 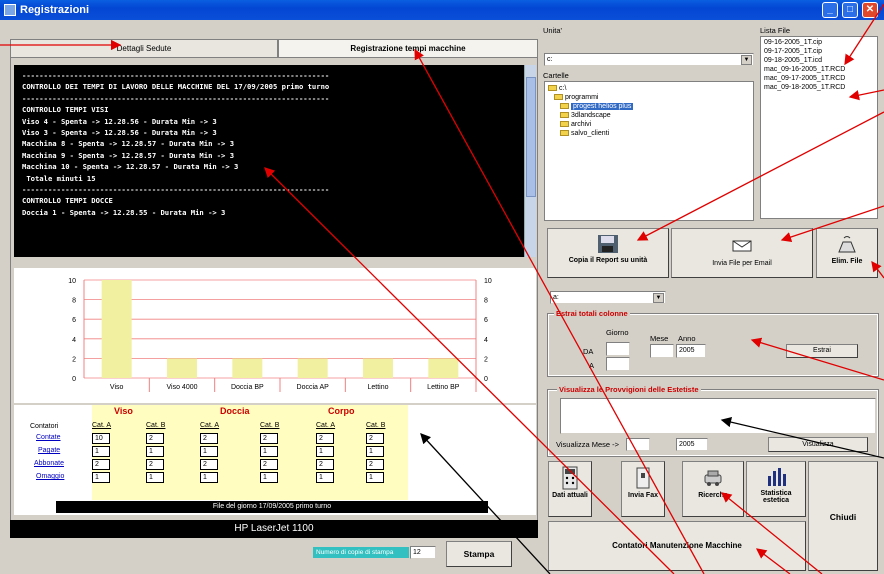 What do you see at coordinates (488, 281) in the screenshot?
I see `y-tick-label-right: 10` at bounding box center [488, 281].